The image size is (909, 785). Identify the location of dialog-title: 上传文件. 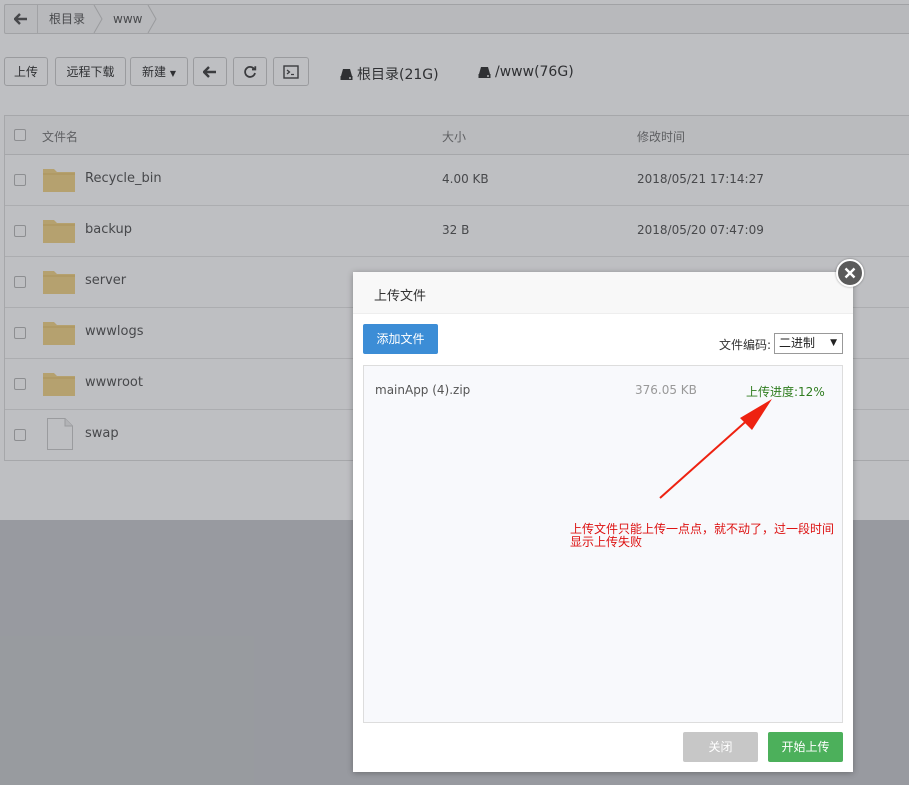
(400, 296).